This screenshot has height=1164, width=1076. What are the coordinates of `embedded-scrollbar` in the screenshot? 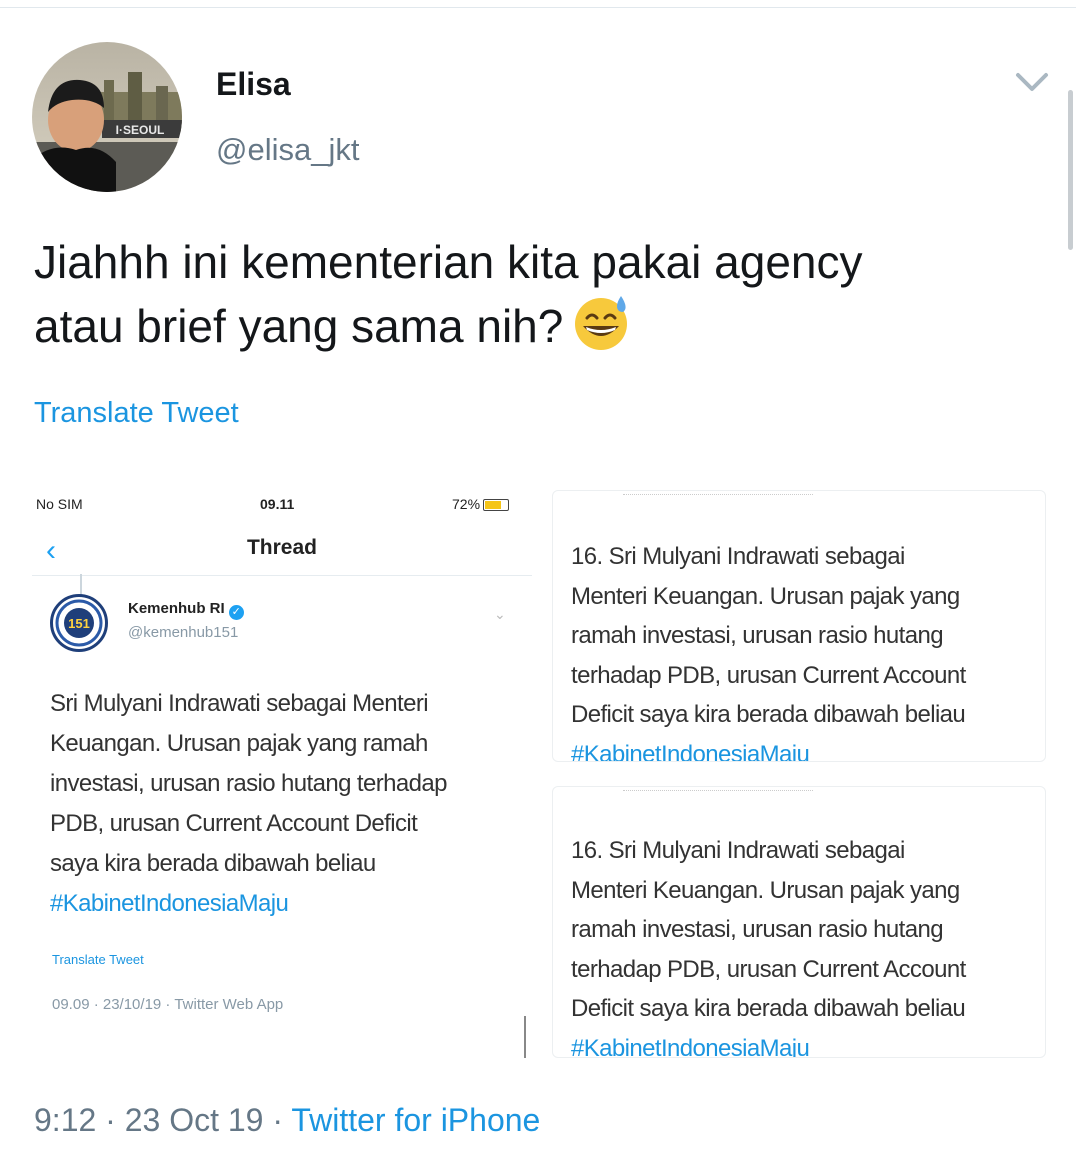 It's located at (525, 1037).